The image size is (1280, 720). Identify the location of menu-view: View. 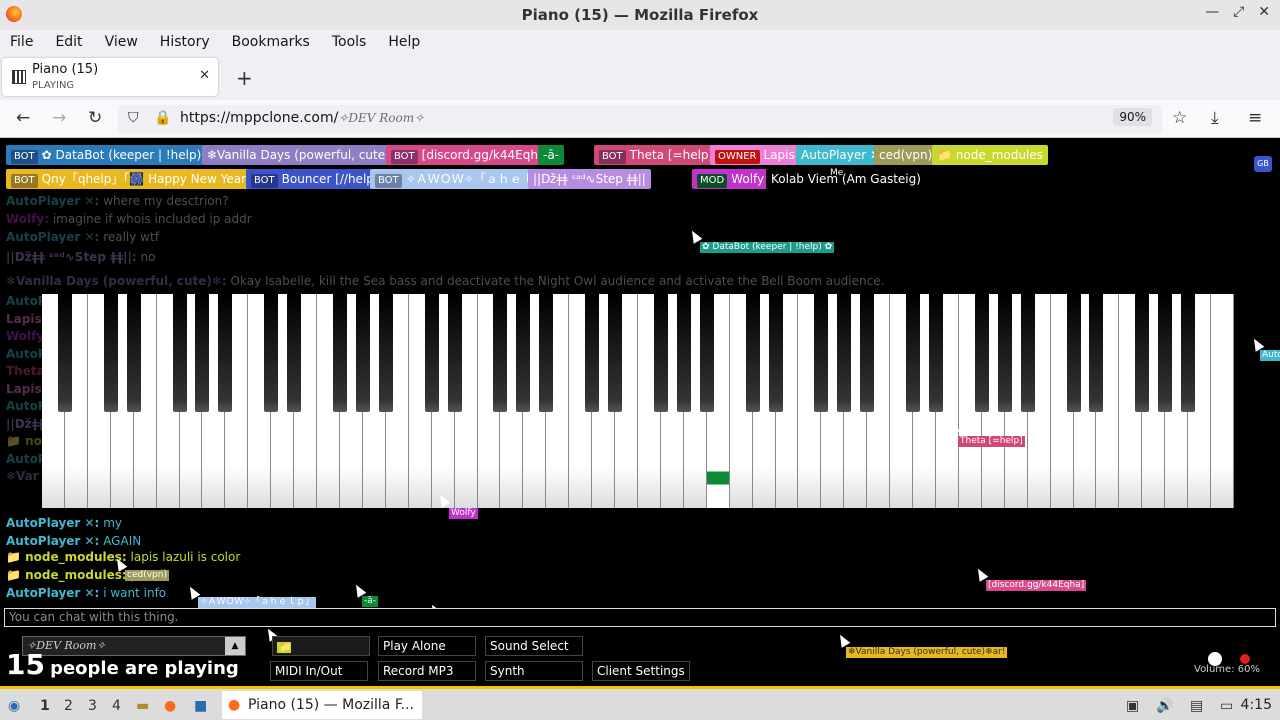
(121, 42).